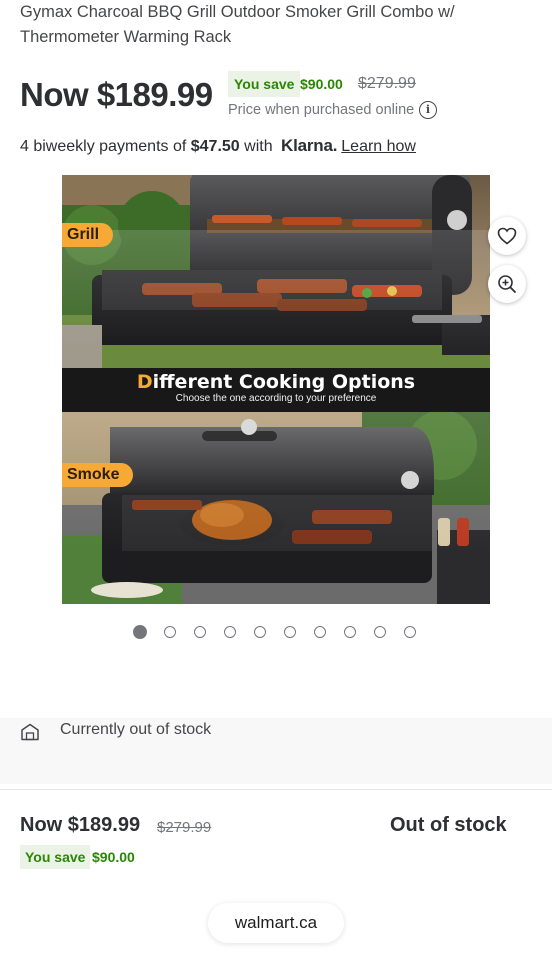 This screenshot has height=960, width=552. Describe the element at coordinates (116, 94) in the screenshot. I see `current-price: Now $189.99` at that location.